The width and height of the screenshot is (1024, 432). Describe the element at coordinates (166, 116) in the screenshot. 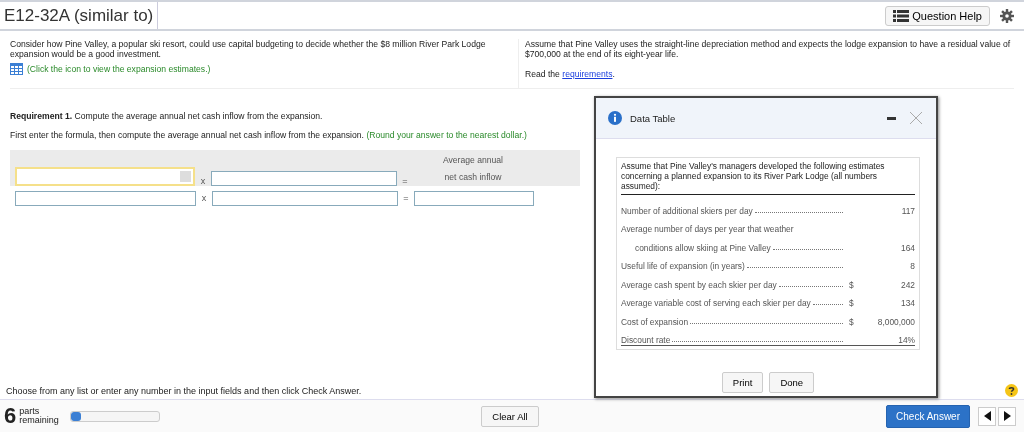

I see `requirement-text: Requirement 1. Compute the average annual net cash inflow from the expansion.` at that location.